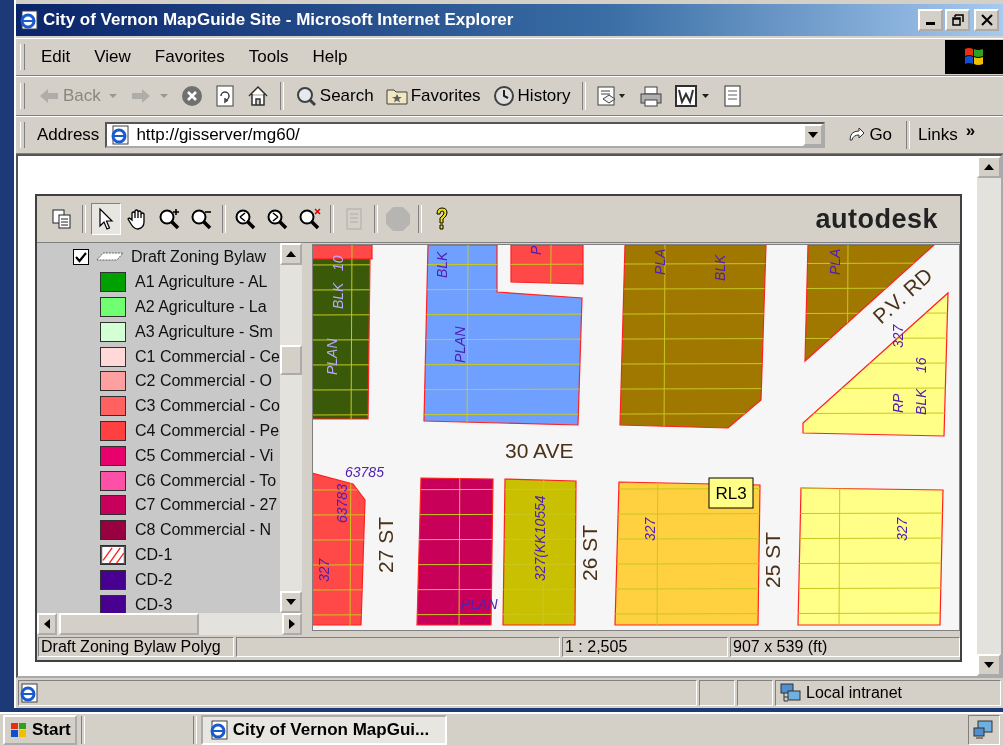 The height and width of the screenshot is (746, 1003). Describe the element at coordinates (332, 57) in the screenshot. I see `menu-item: Help` at that location.